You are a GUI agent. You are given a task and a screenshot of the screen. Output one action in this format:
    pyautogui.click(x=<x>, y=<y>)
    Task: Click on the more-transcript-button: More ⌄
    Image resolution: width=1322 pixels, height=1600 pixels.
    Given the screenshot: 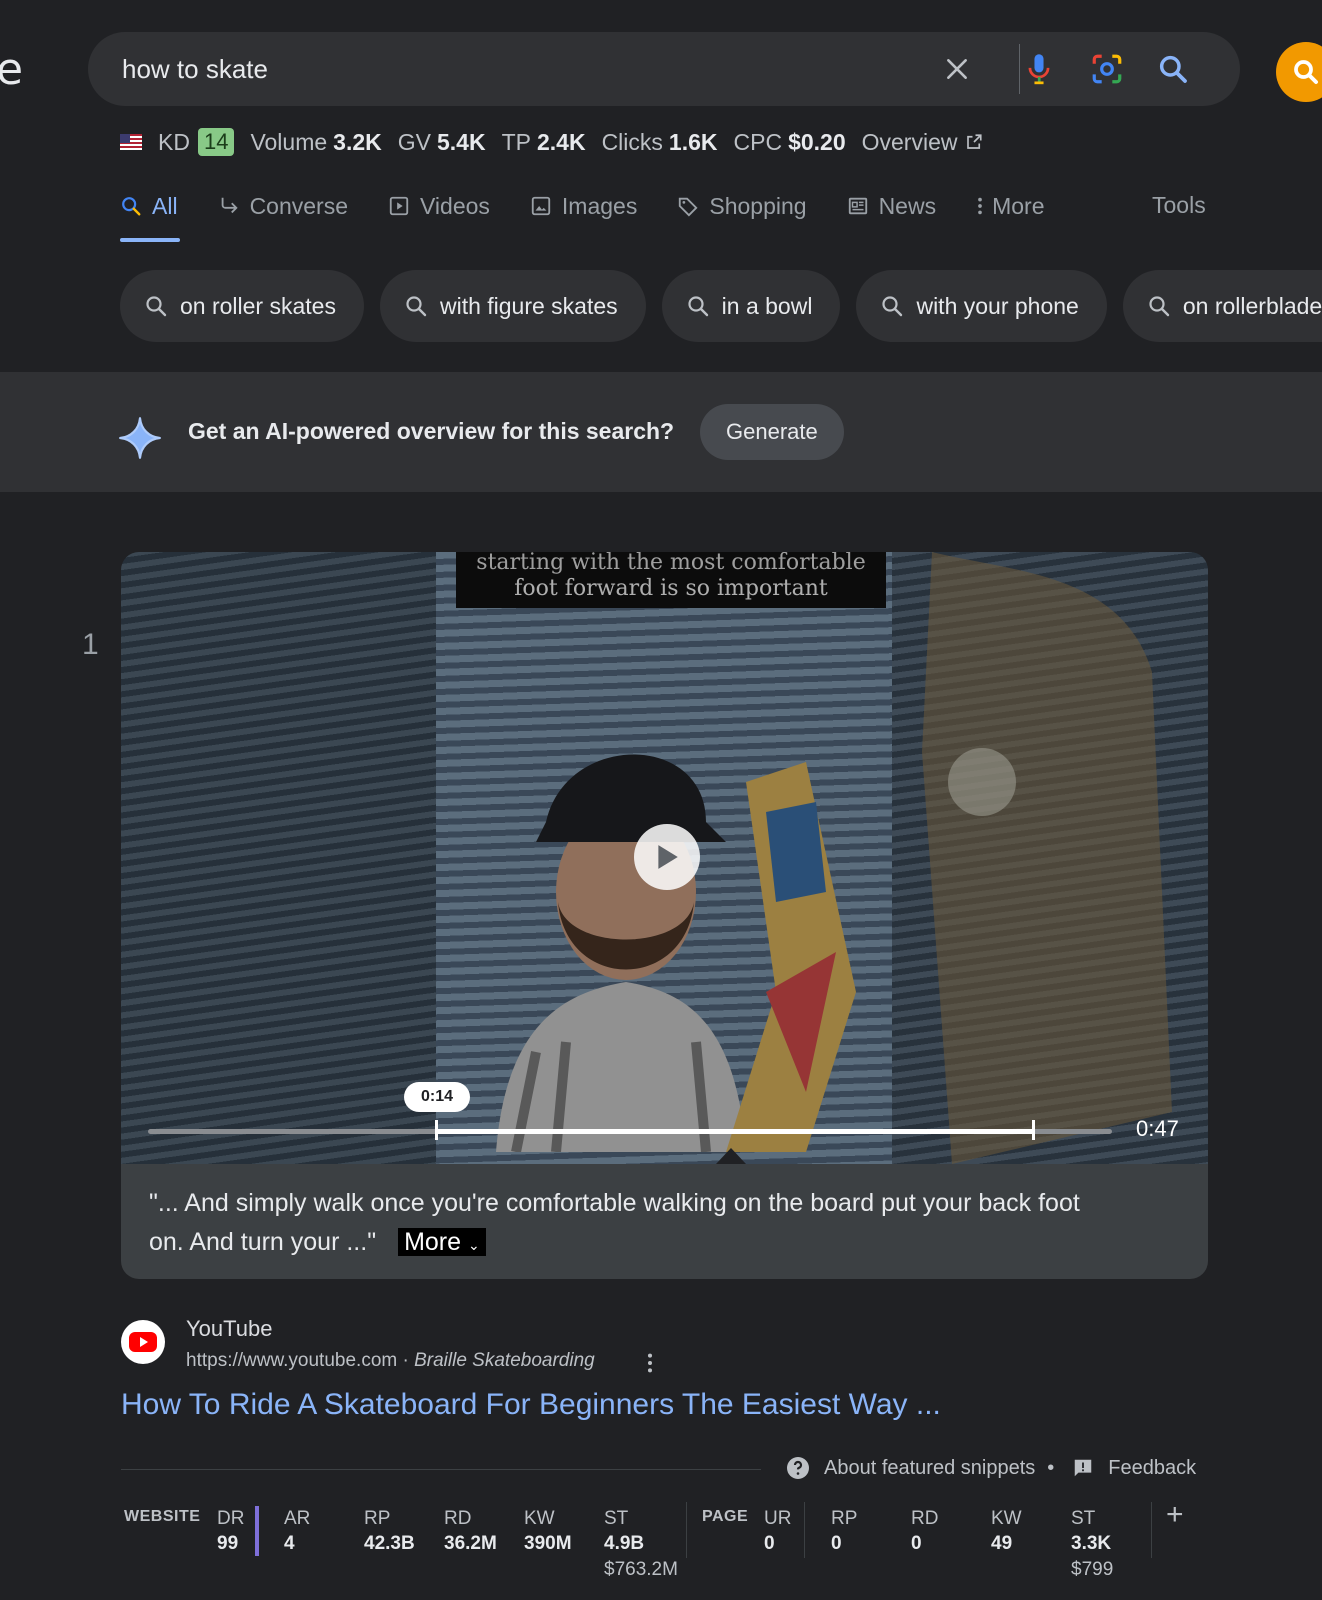 What is the action you would take?
    pyautogui.click(x=442, y=1242)
    